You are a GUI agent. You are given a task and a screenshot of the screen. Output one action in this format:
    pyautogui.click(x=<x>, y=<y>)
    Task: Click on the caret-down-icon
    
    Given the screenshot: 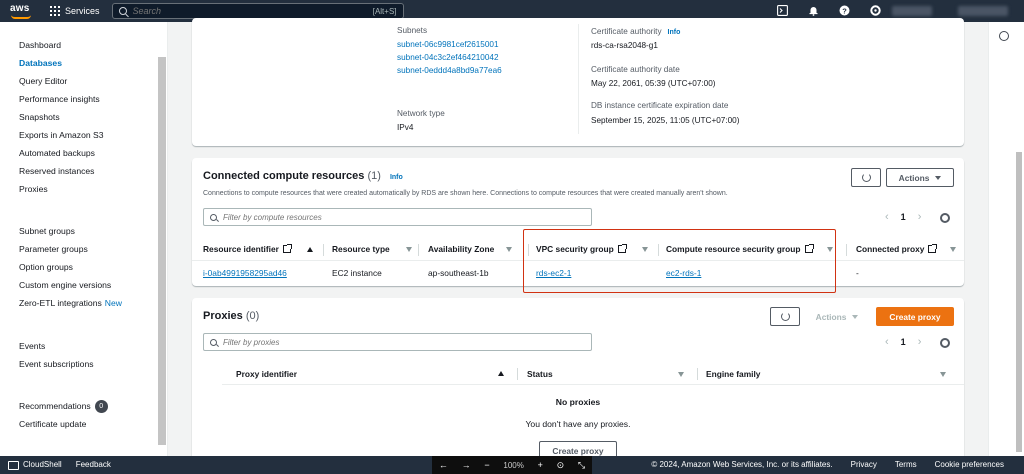 What is the action you would take?
    pyautogui.click(x=855, y=316)
    